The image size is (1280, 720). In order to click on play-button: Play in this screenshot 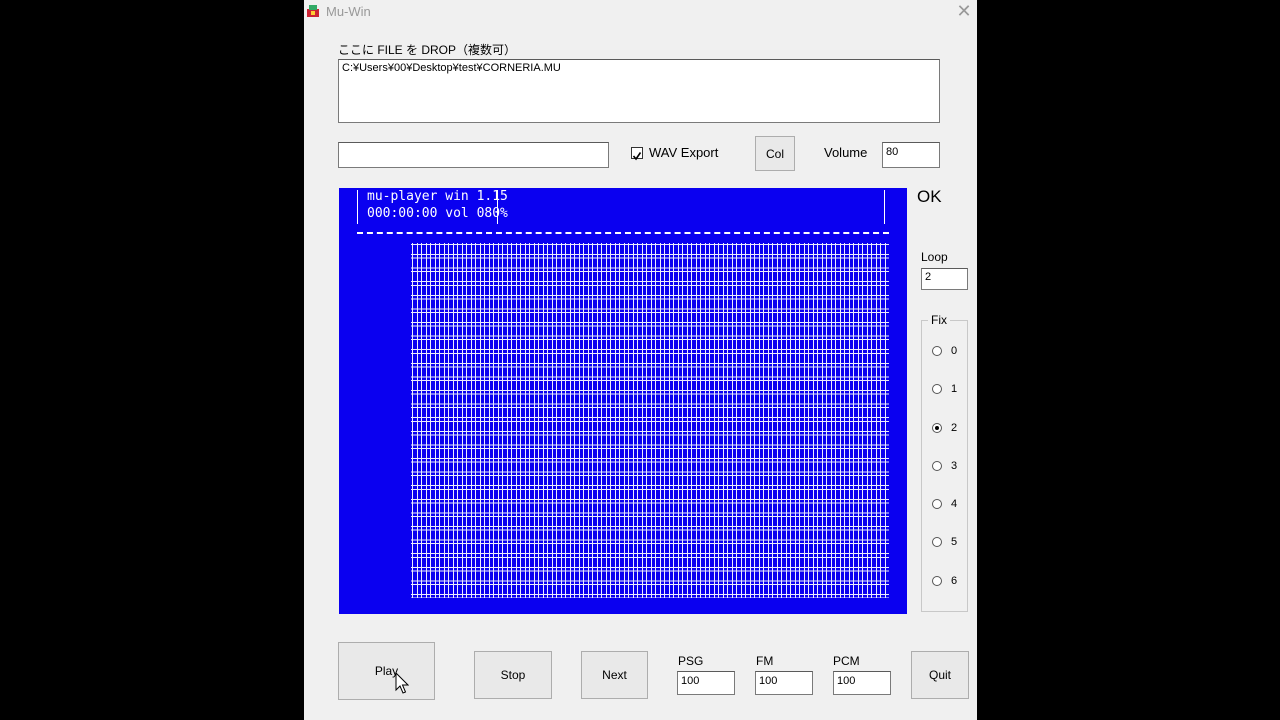, I will do `click(386, 671)`.